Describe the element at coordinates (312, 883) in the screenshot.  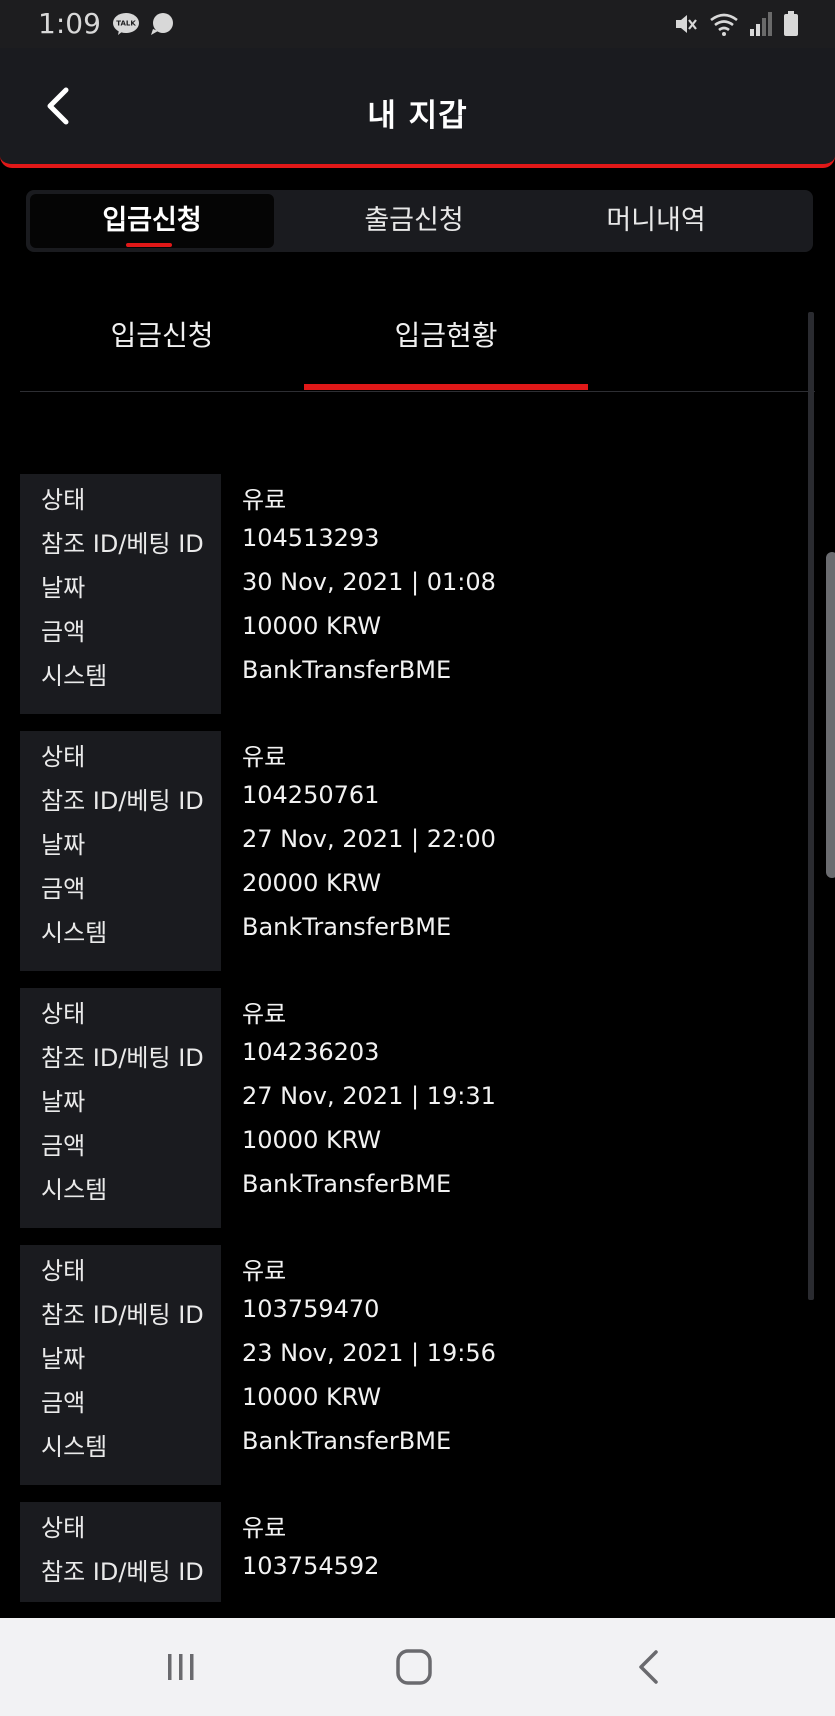
I see `amount-value: 20000 KRW` at that location.